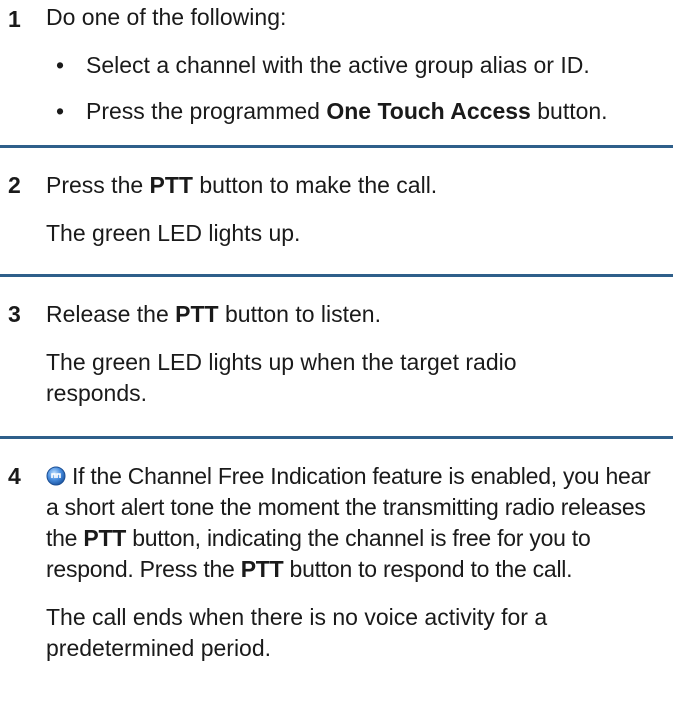  I want to click on step-text-bold-1: PTT, so click(105, 538).